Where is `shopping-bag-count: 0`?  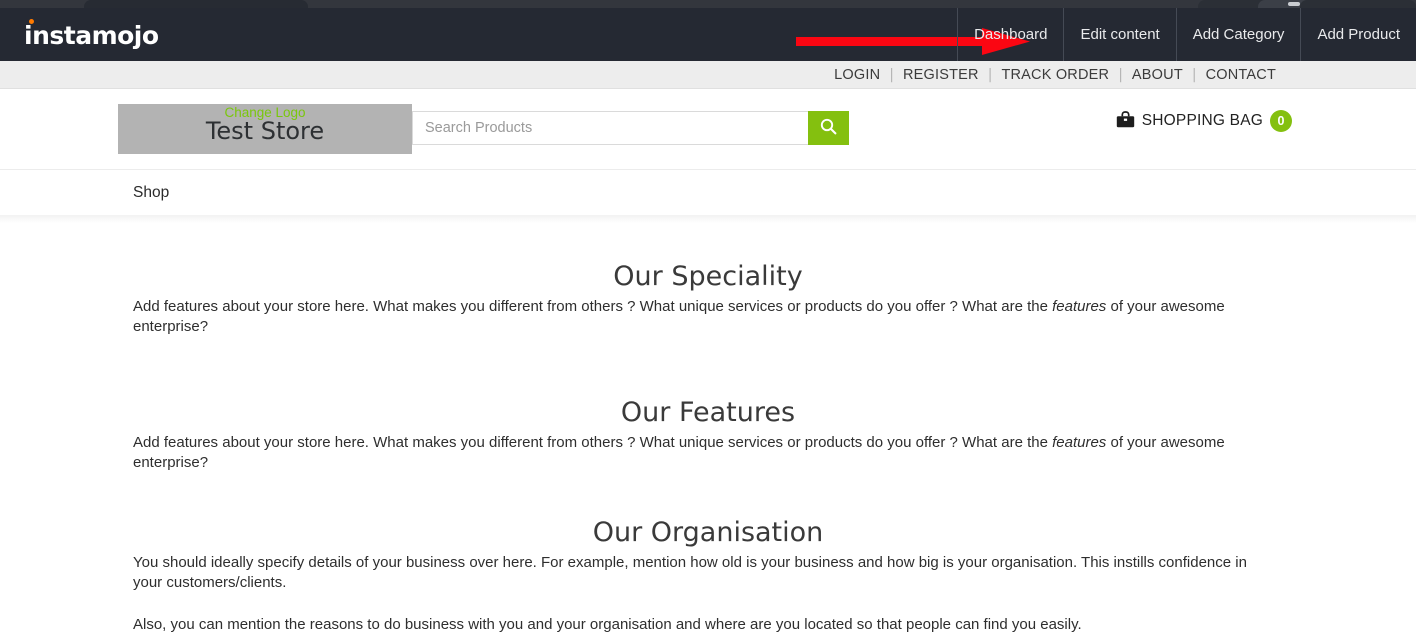
shopping-bag-count: 0 is located at coordinates (1281, 121).